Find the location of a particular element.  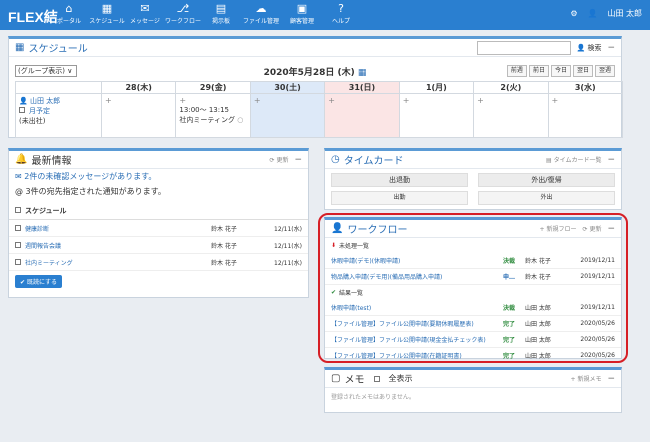

attendance-status: (未出社) is located at coordinates (32, 121).